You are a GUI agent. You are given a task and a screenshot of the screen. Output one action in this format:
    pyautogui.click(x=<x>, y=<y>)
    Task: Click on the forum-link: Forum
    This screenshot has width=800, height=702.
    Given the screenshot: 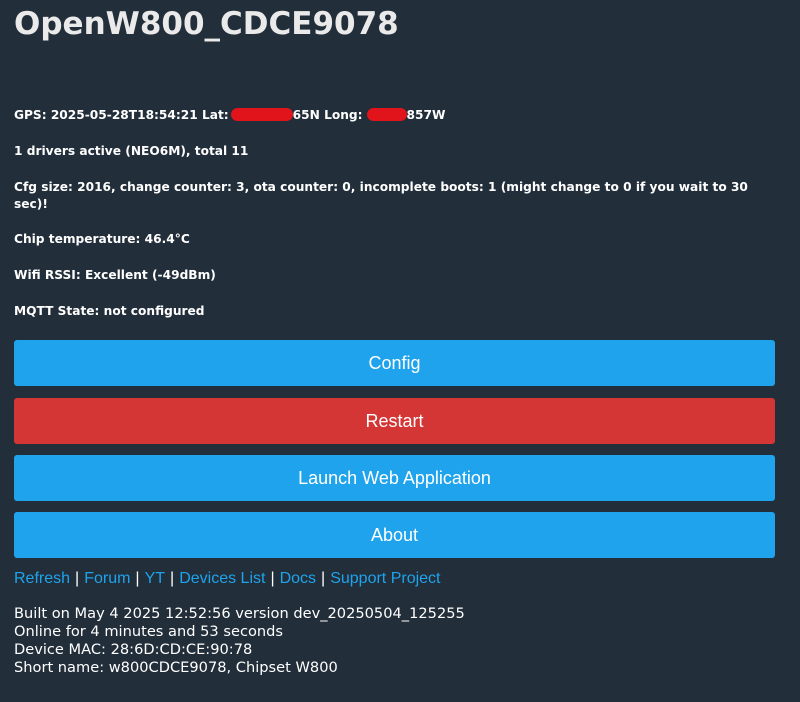 What is the action you would take?
    pyautogui.click(x=107, y=578)
    